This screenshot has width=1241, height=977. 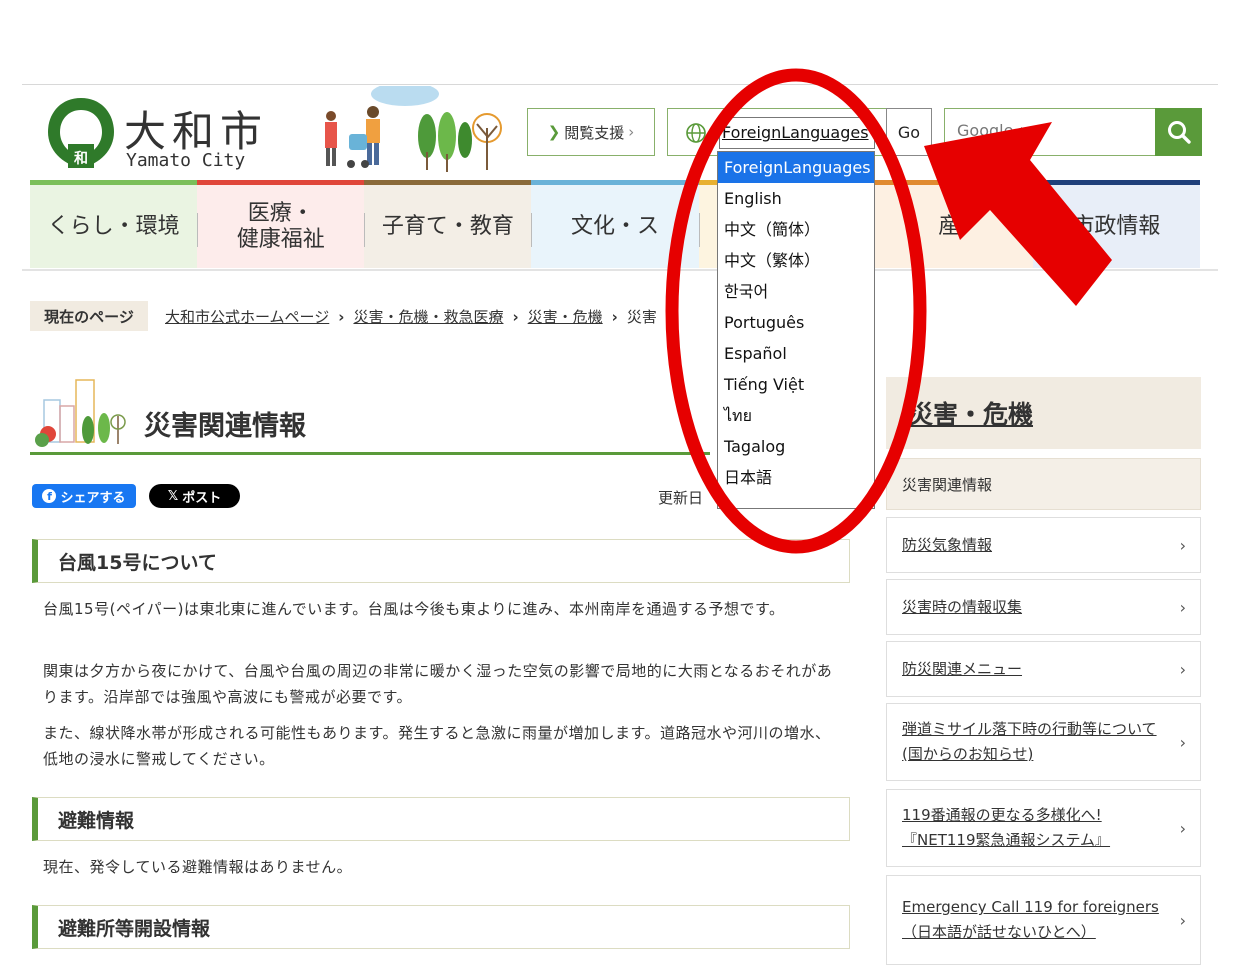 What do you see at coordinates (247, 317) in the screenshot?
I see `breadcrumb-item: 大和市公式ホームページ` at bounding box center [247, 317].